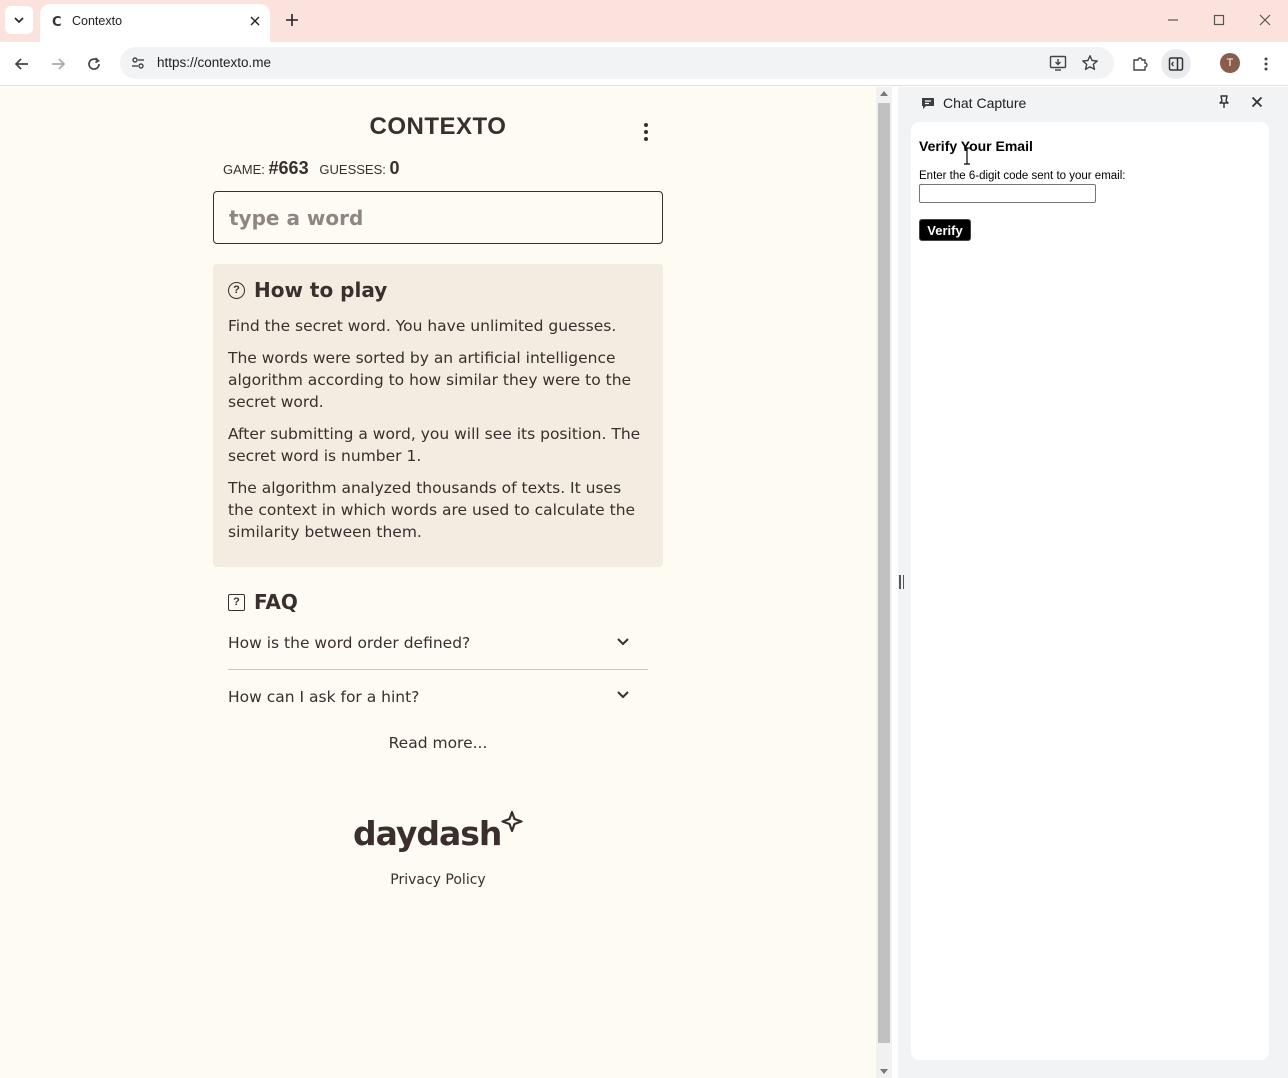 This screenshot has height=1078, width=1288. I want to click on tab-strip: C Contexto, so click(644, 21).